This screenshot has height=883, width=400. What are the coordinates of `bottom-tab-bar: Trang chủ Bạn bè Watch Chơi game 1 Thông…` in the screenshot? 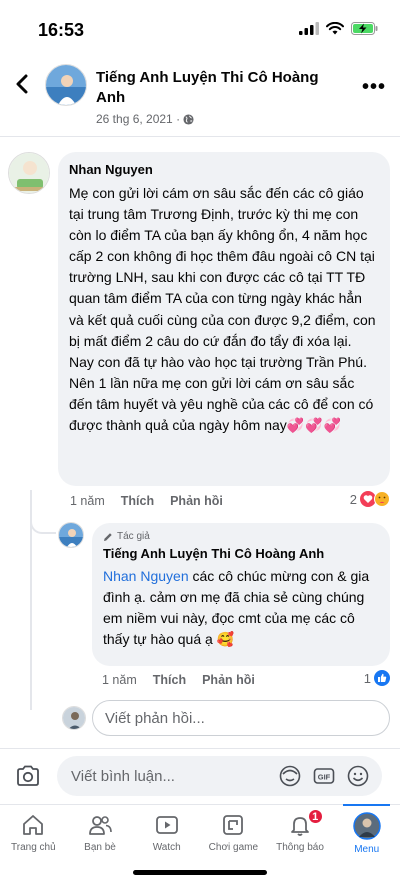 It's located at (200, 834).